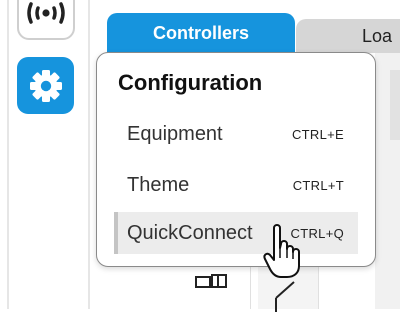 This screenshot has width=400, height=312. Describe the element at coordinates (281, 251) in the screenshot. I see `hand-pointer-cursor-icon` at that location.